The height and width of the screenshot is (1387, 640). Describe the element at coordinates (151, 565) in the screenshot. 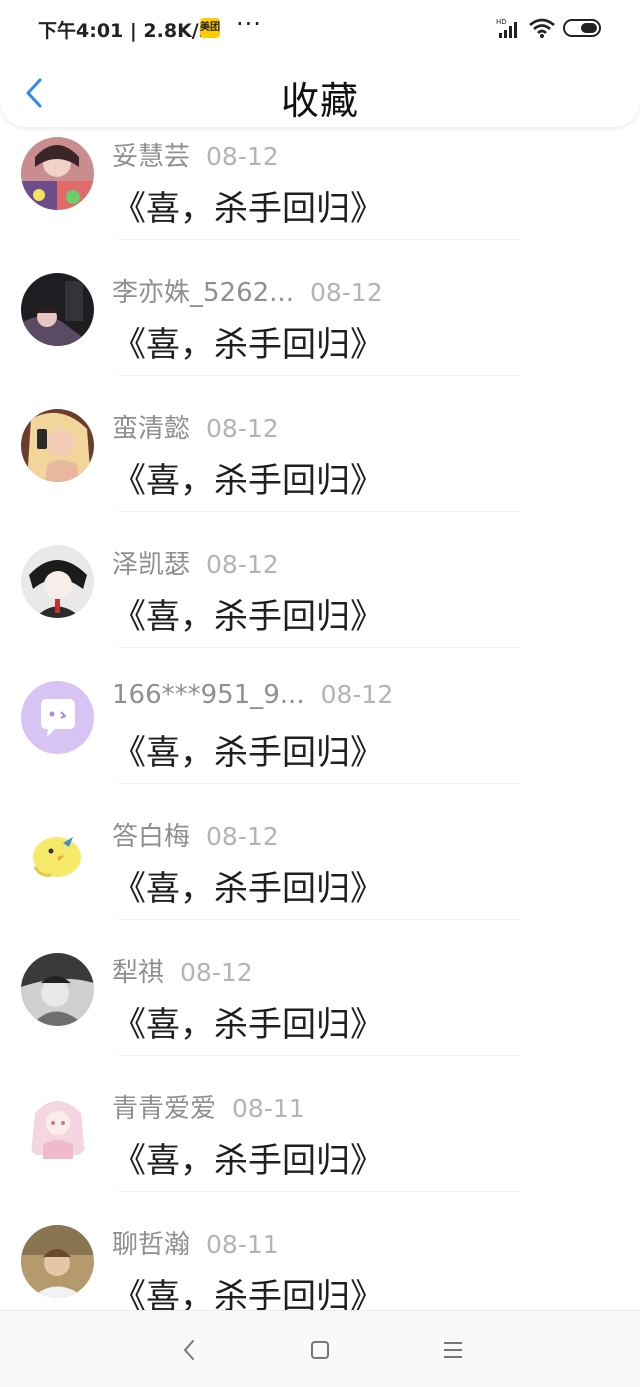

I see `user-name: 泽凯瑟` at that location.